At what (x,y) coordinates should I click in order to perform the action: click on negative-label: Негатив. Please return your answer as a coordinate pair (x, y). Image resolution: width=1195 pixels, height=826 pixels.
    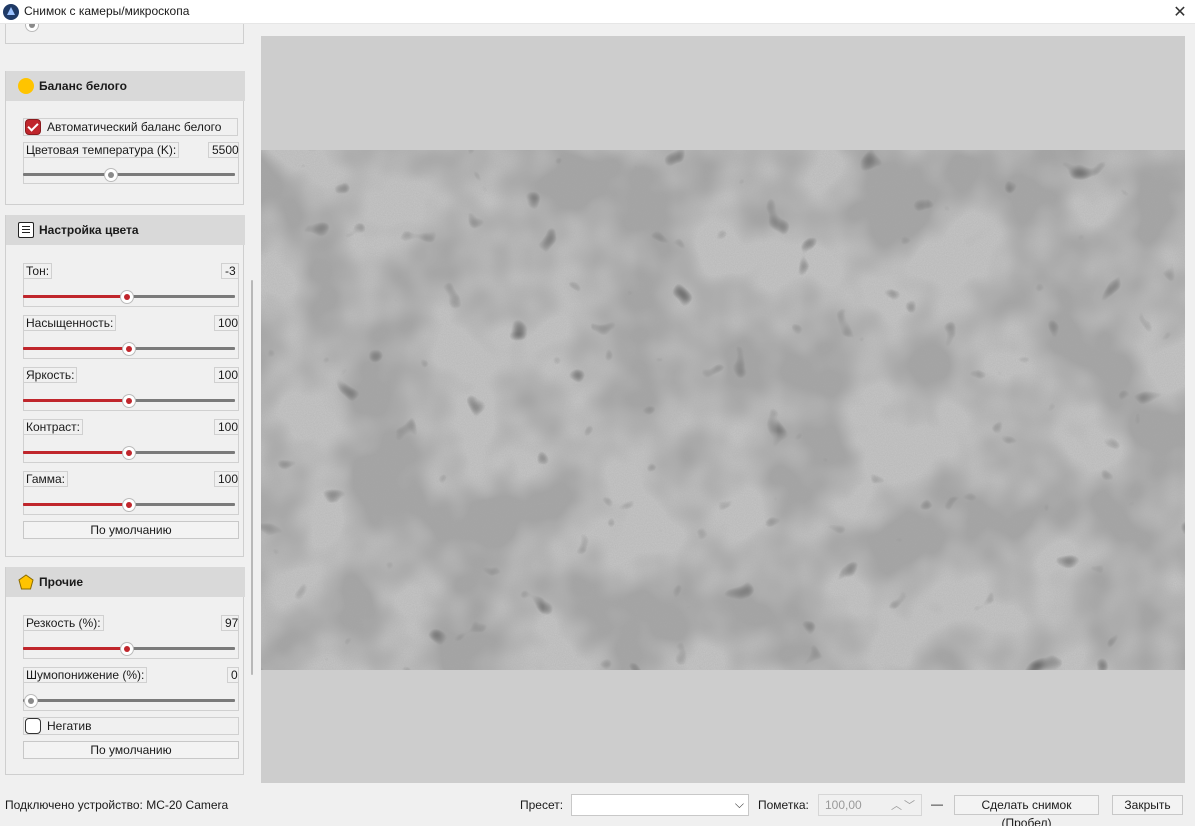
    Looking at the image, I should click on (69, 726).